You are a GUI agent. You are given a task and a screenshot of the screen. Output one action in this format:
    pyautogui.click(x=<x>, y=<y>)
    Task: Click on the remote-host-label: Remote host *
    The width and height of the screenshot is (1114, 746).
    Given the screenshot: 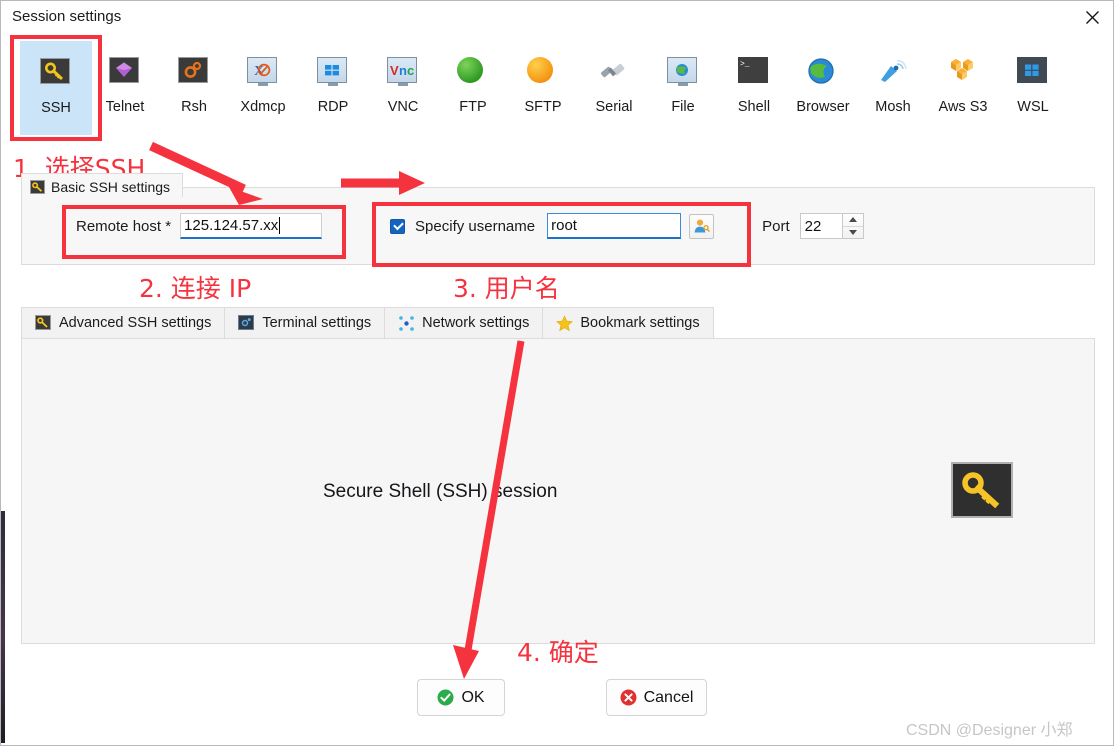 What is the action you would take?
    pyautogui.click(x=124, y=226)
    